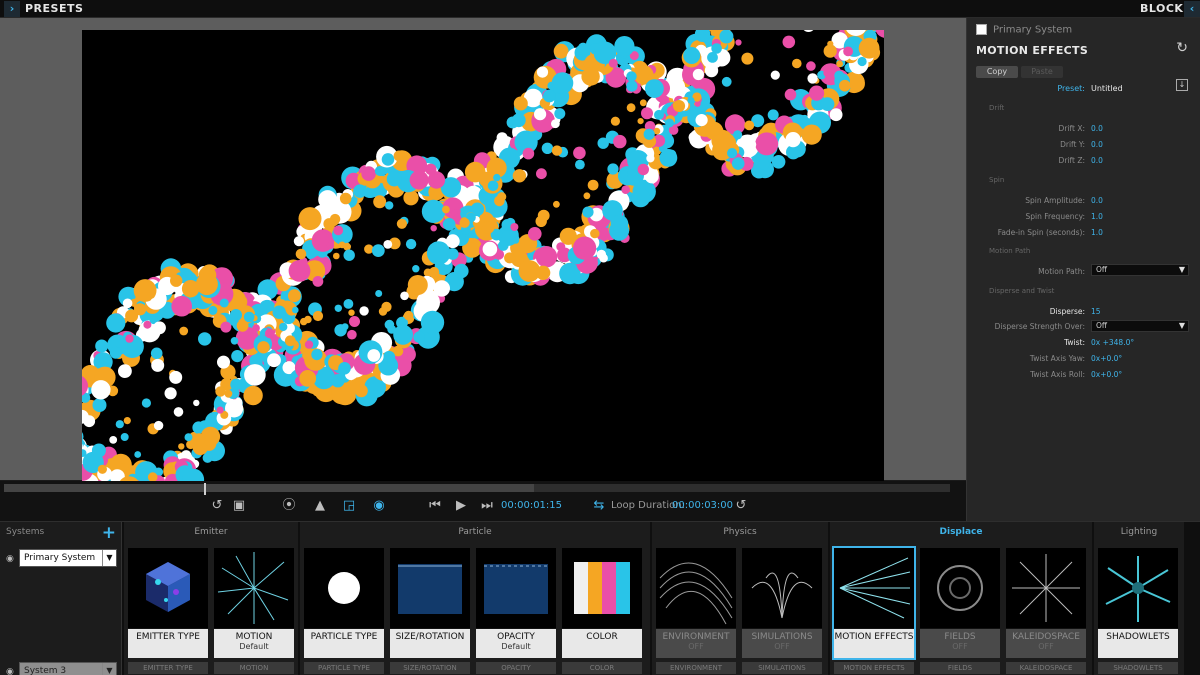 The height and width of the screenshot is (675, 1200). Describe the element at coordinates (217, 506) in the screenshot. I see `undo-icon: ↺` at that location.